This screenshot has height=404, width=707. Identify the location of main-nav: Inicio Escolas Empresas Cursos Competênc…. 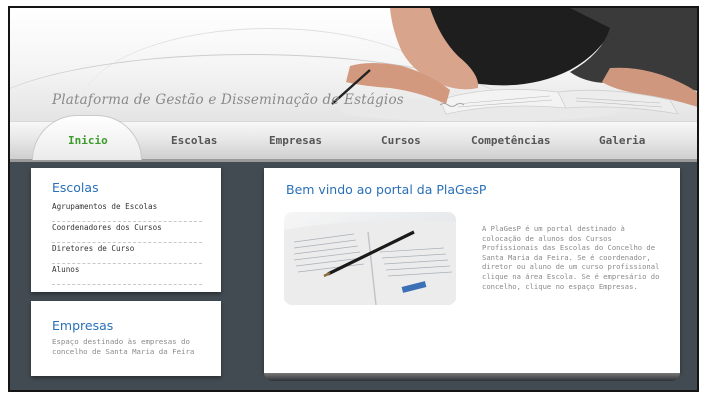
(353, 138).